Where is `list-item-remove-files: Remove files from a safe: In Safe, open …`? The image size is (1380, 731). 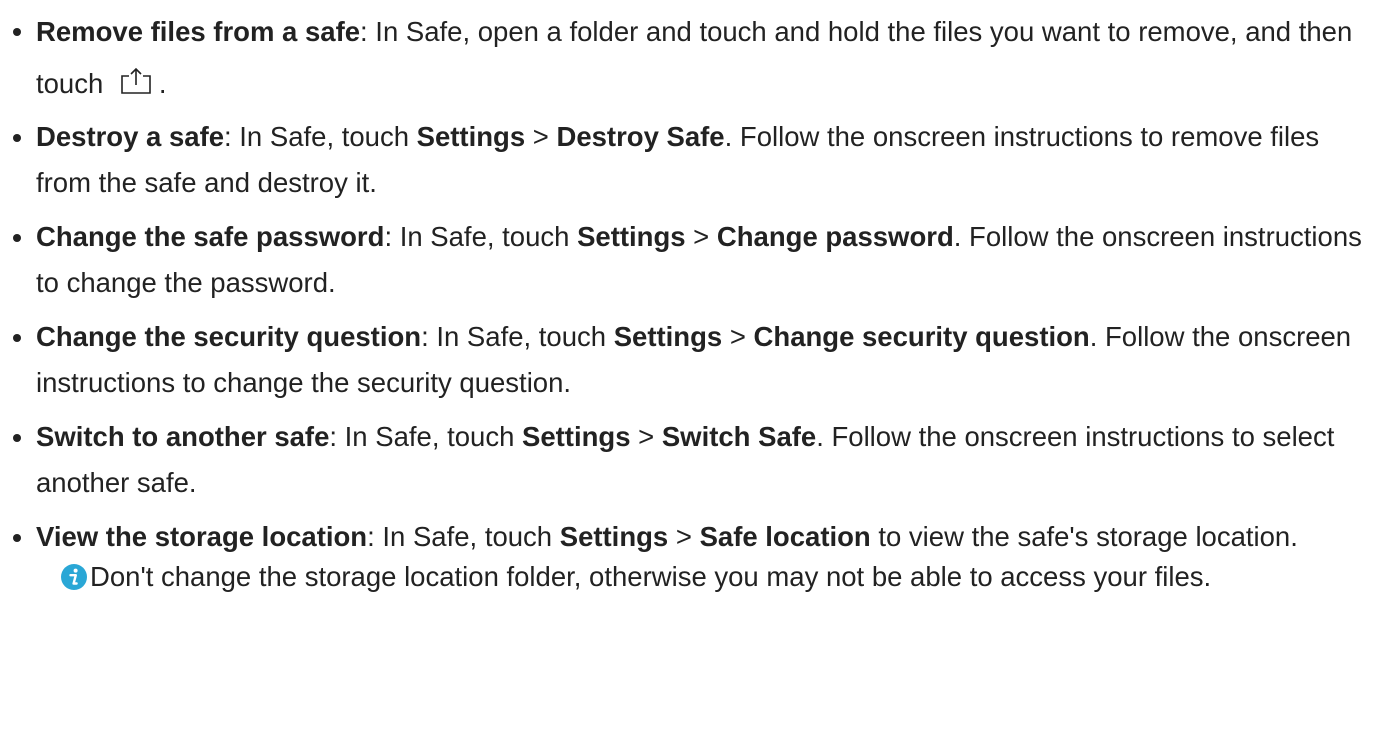
list-item-remove-files: Remove files from a safe: In Safe, open … is located at coordinates (690, 58).